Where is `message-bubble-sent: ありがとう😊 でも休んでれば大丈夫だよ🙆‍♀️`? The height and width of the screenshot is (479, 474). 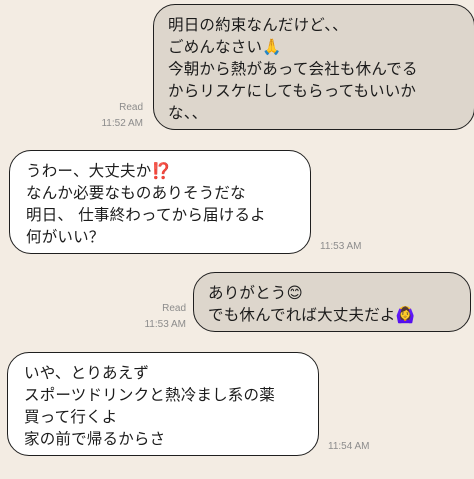 message-bubble-sent: ありがとう😊 でも休んでれば大丈夫だよ🙆‍♀️ is located at coordinates (332, 302).